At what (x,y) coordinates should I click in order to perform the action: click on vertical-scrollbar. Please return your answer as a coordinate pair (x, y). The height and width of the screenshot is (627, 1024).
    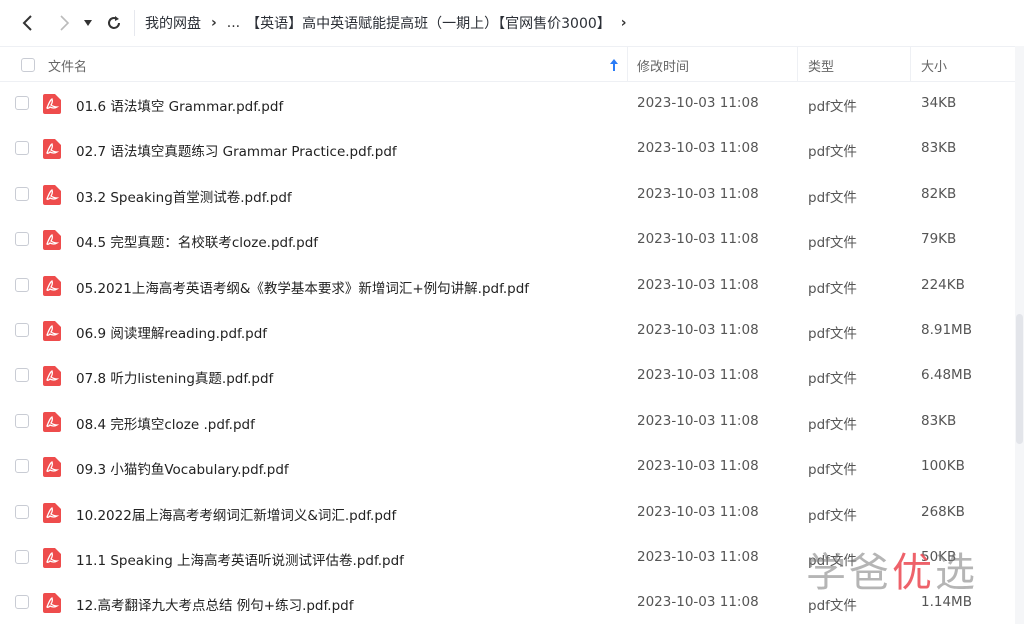
    Looking at the image, I should click on (1019, 335).